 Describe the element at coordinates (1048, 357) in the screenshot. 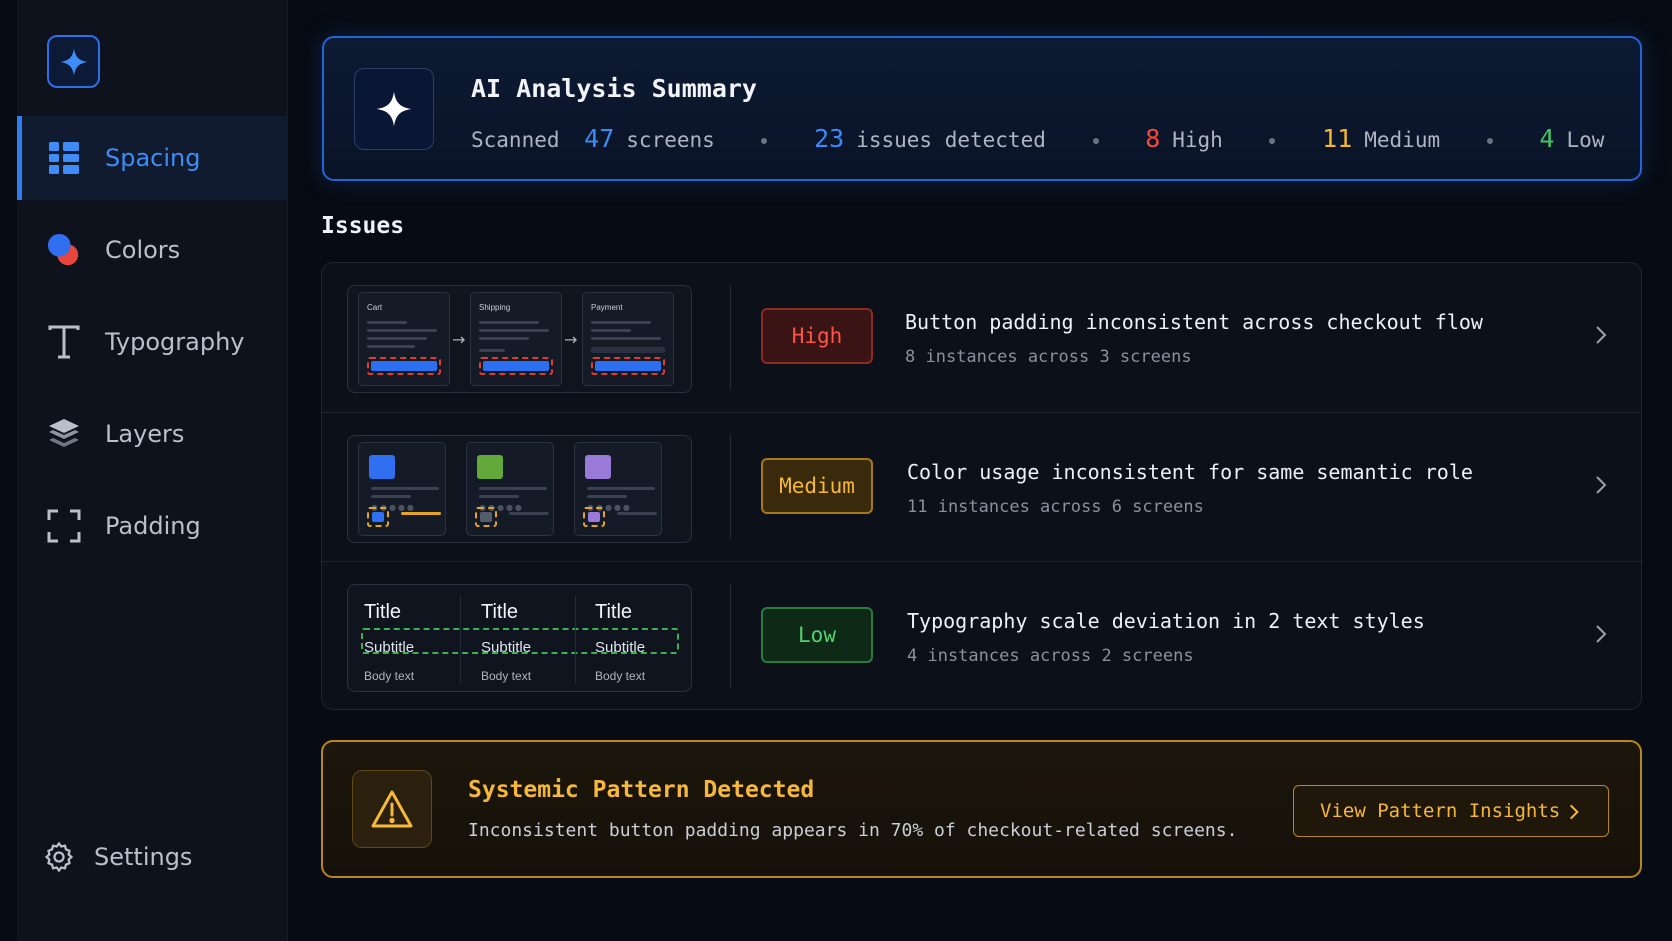

I see `issue-subtitle: 8 instances across 3 screens` at that location.